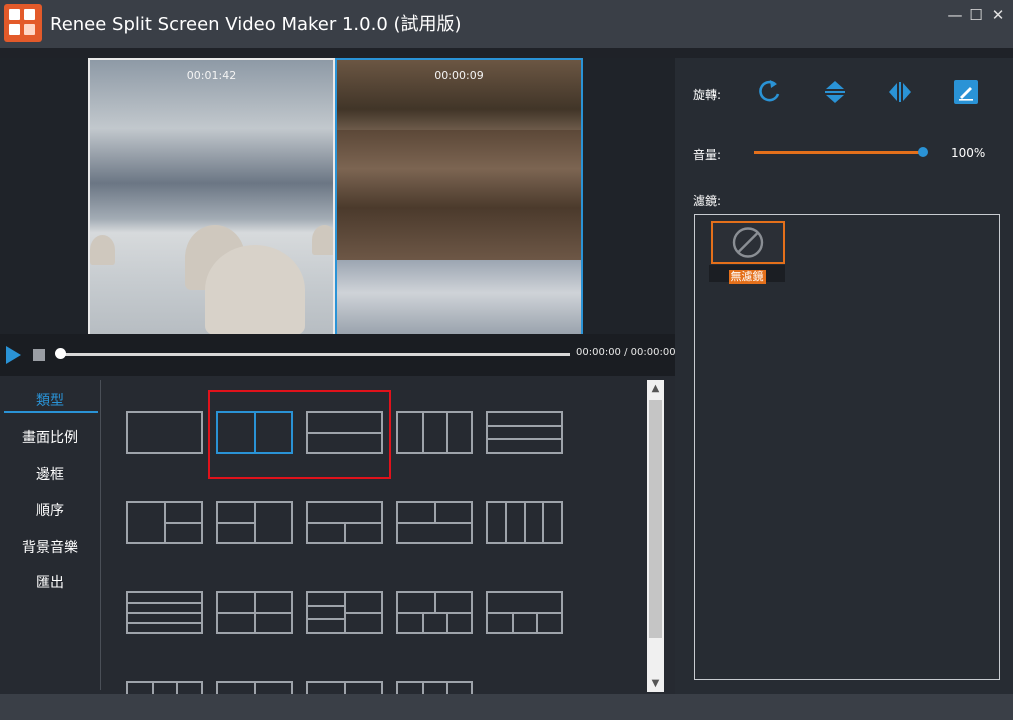 The height and width of the screenshot is (720, 1013). Describe the element at coordinates (459, 75) in the screenshot. I see `video-2-time: 00:00:09` at that location.